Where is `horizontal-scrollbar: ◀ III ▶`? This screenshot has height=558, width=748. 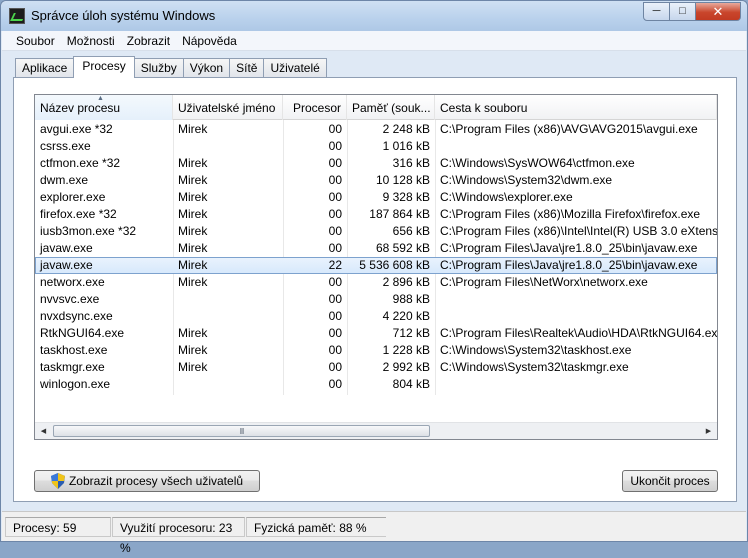 horizontal-scrollbar: ◀ III ▶ is located at coordinates (376, 430).